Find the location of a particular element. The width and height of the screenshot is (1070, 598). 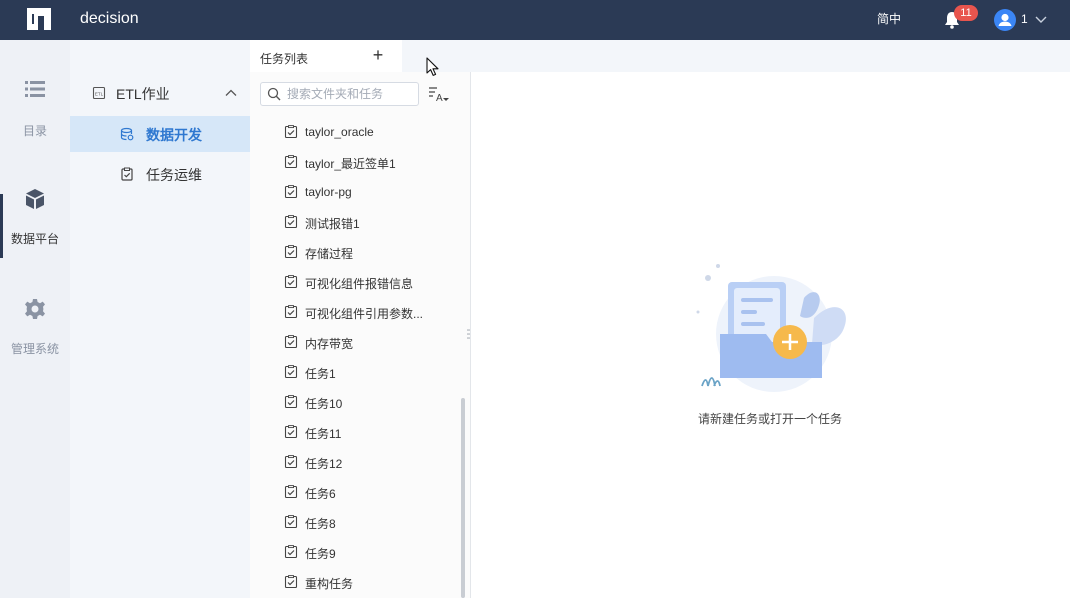

language-switch: 简中 is located at coordinates (889, 18).